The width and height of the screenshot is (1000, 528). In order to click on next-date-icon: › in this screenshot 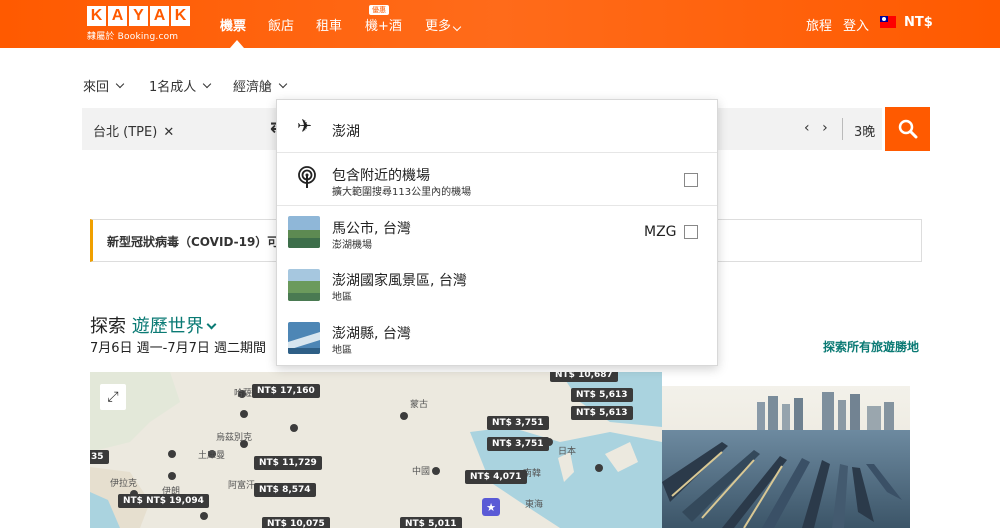, I will do `click(825, 128)`.